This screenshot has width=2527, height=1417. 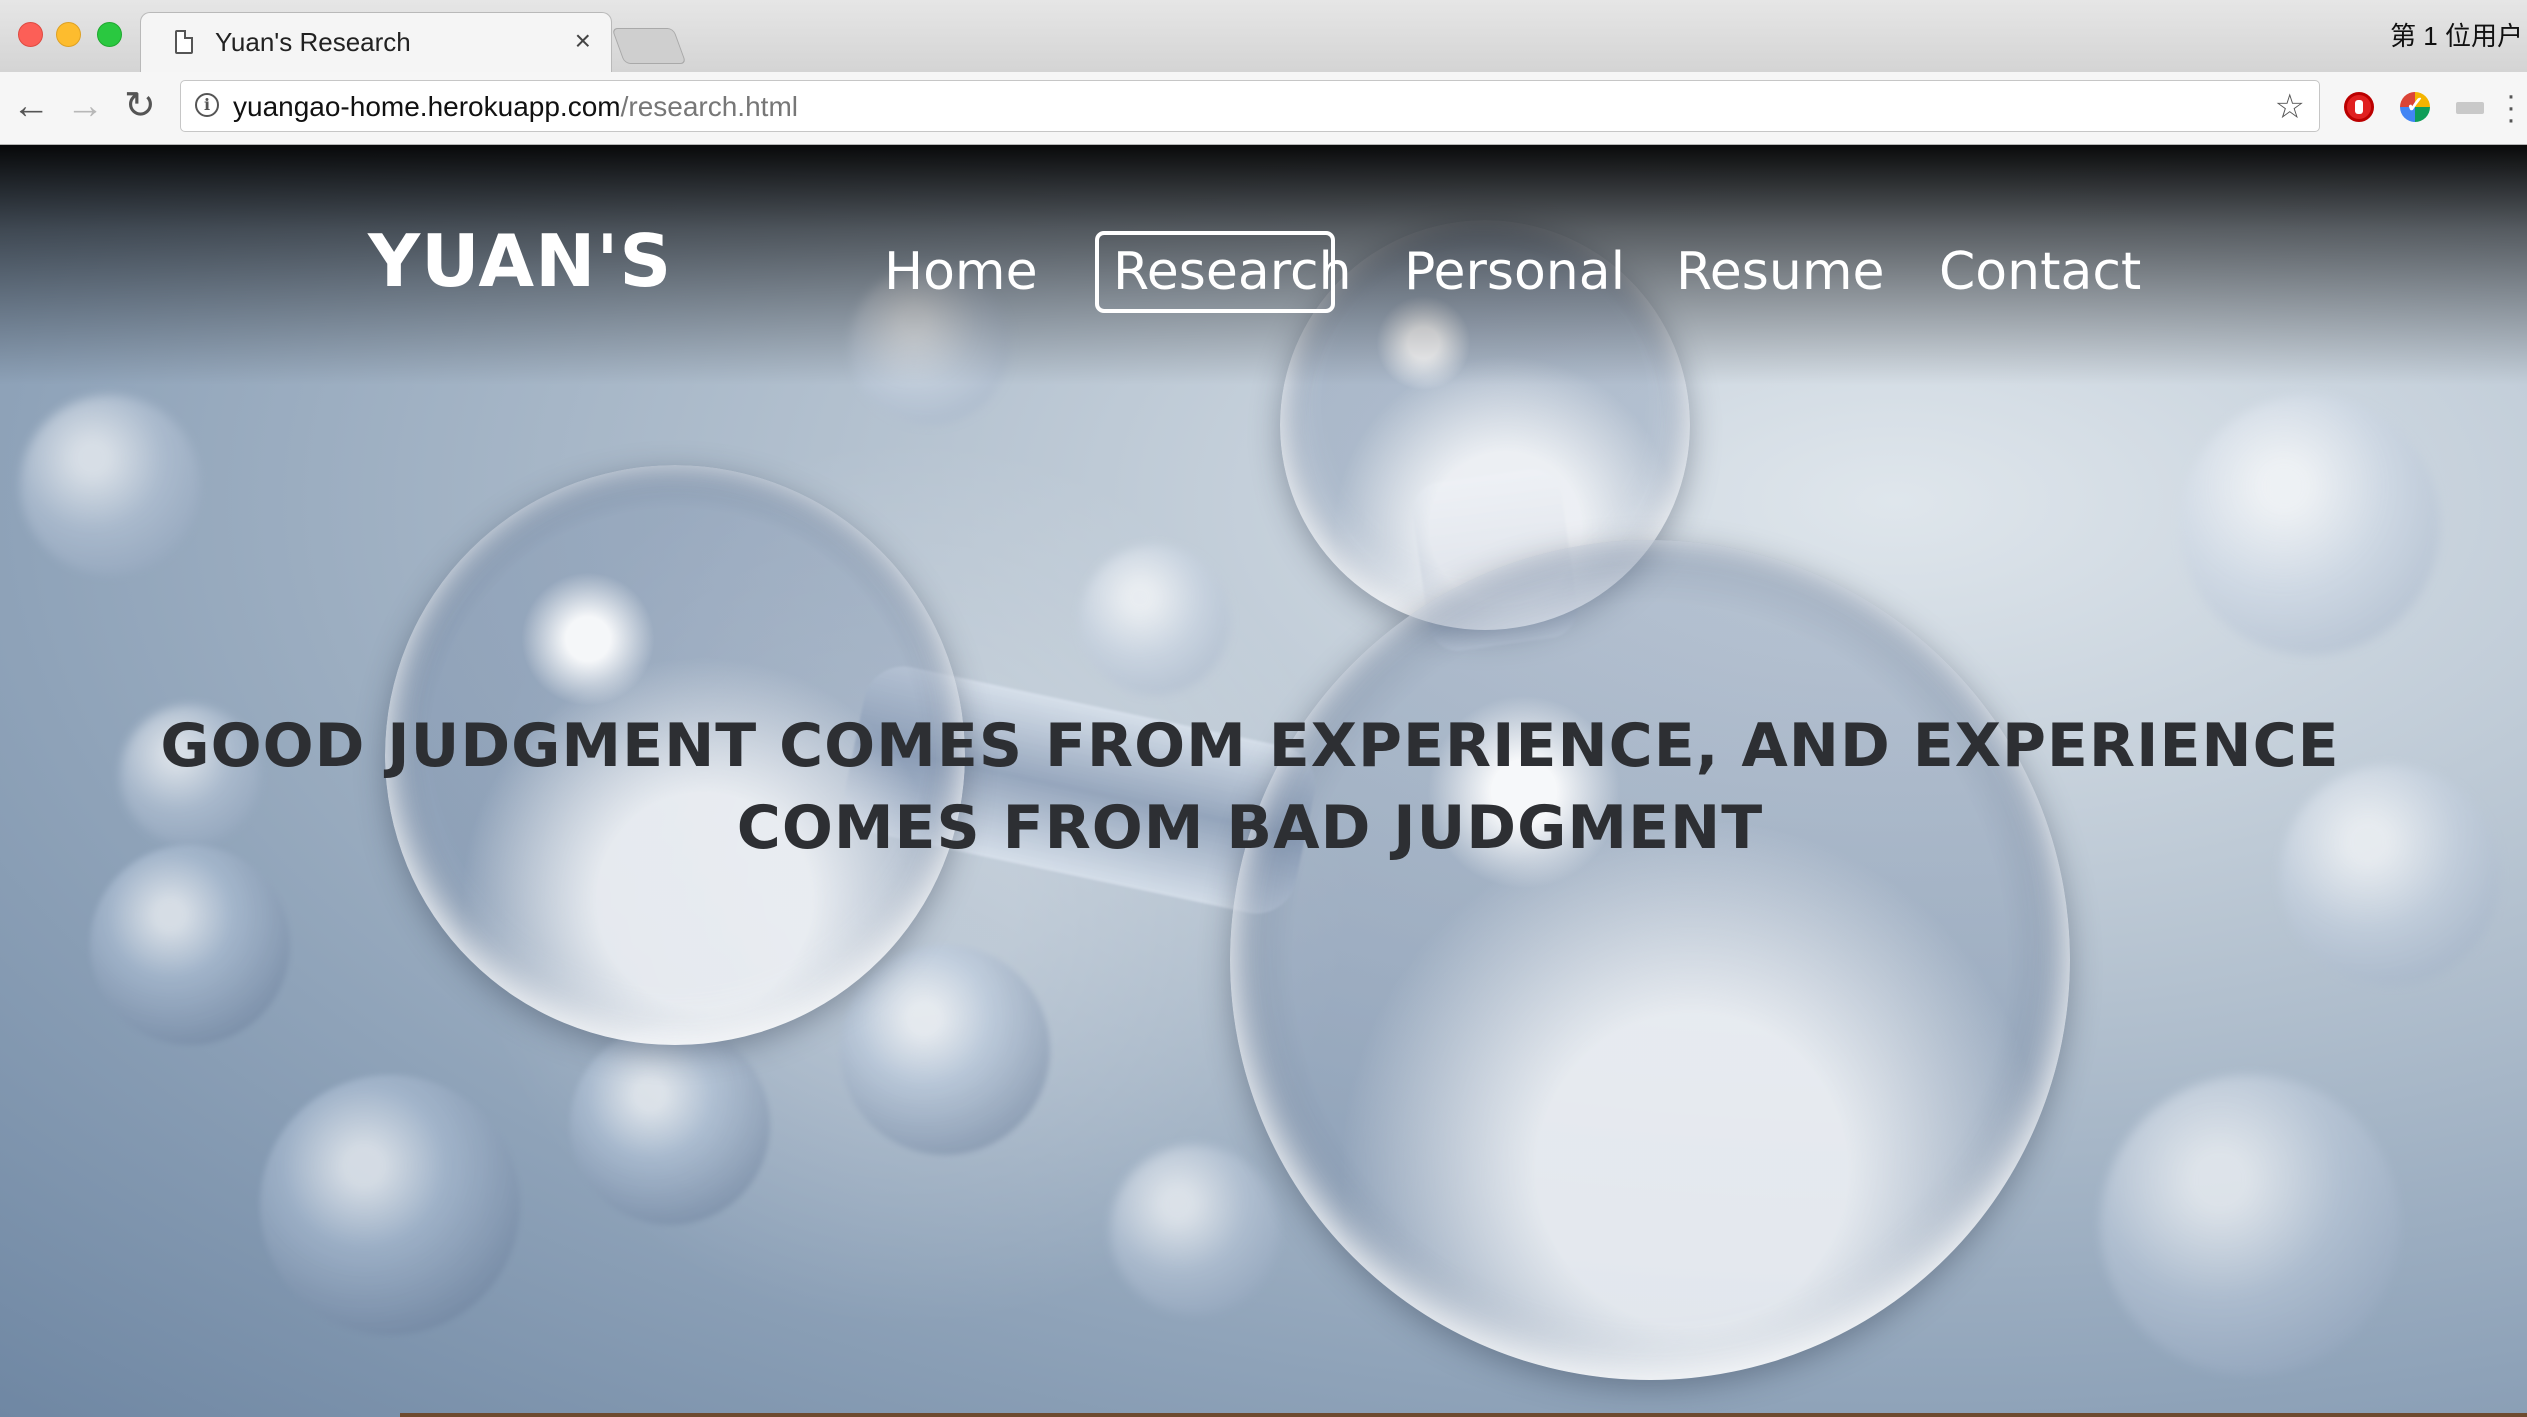 What do you see at coordinates (1780, 272) in the screenshot?
I see `nav-resume: Resume` at bounding box center [1780, 272].